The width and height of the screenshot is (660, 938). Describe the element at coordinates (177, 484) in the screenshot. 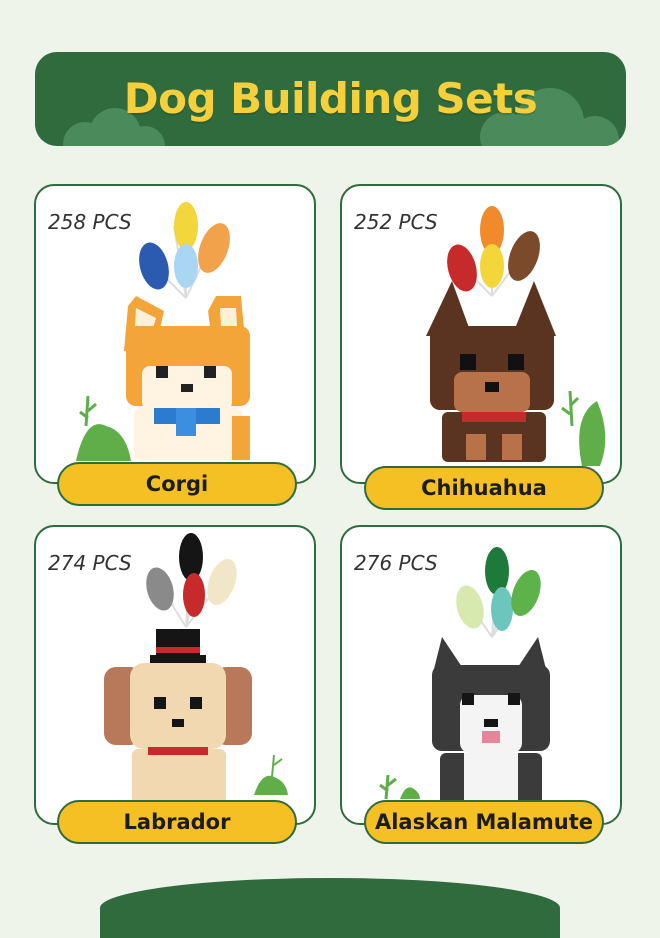

I see `product-label-corgi: Corgi` at that location.